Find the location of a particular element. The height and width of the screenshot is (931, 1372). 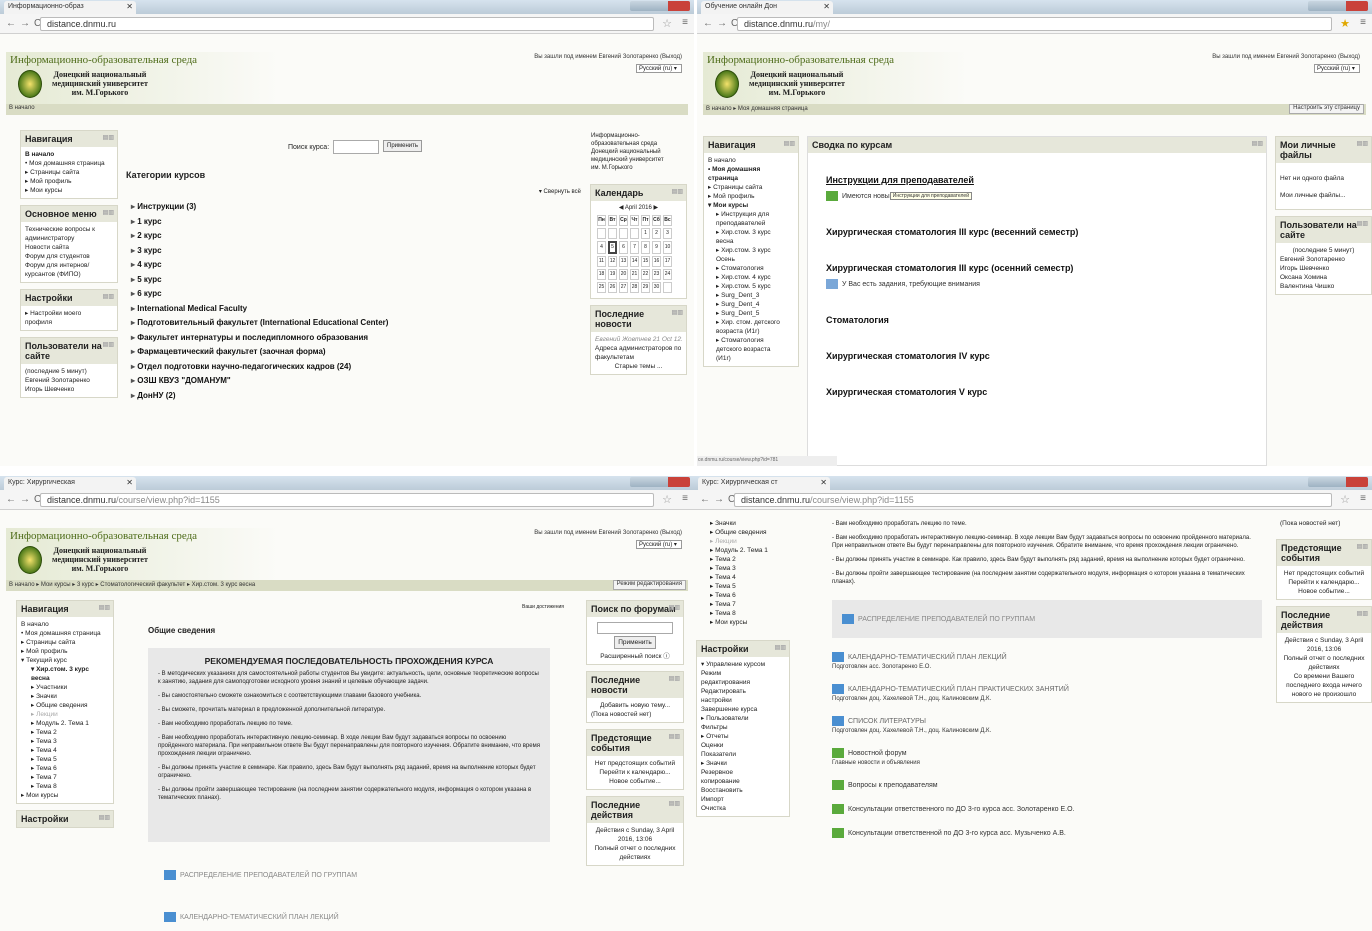

nav-item: ▸ Значки is located at coordinates (65, 696).